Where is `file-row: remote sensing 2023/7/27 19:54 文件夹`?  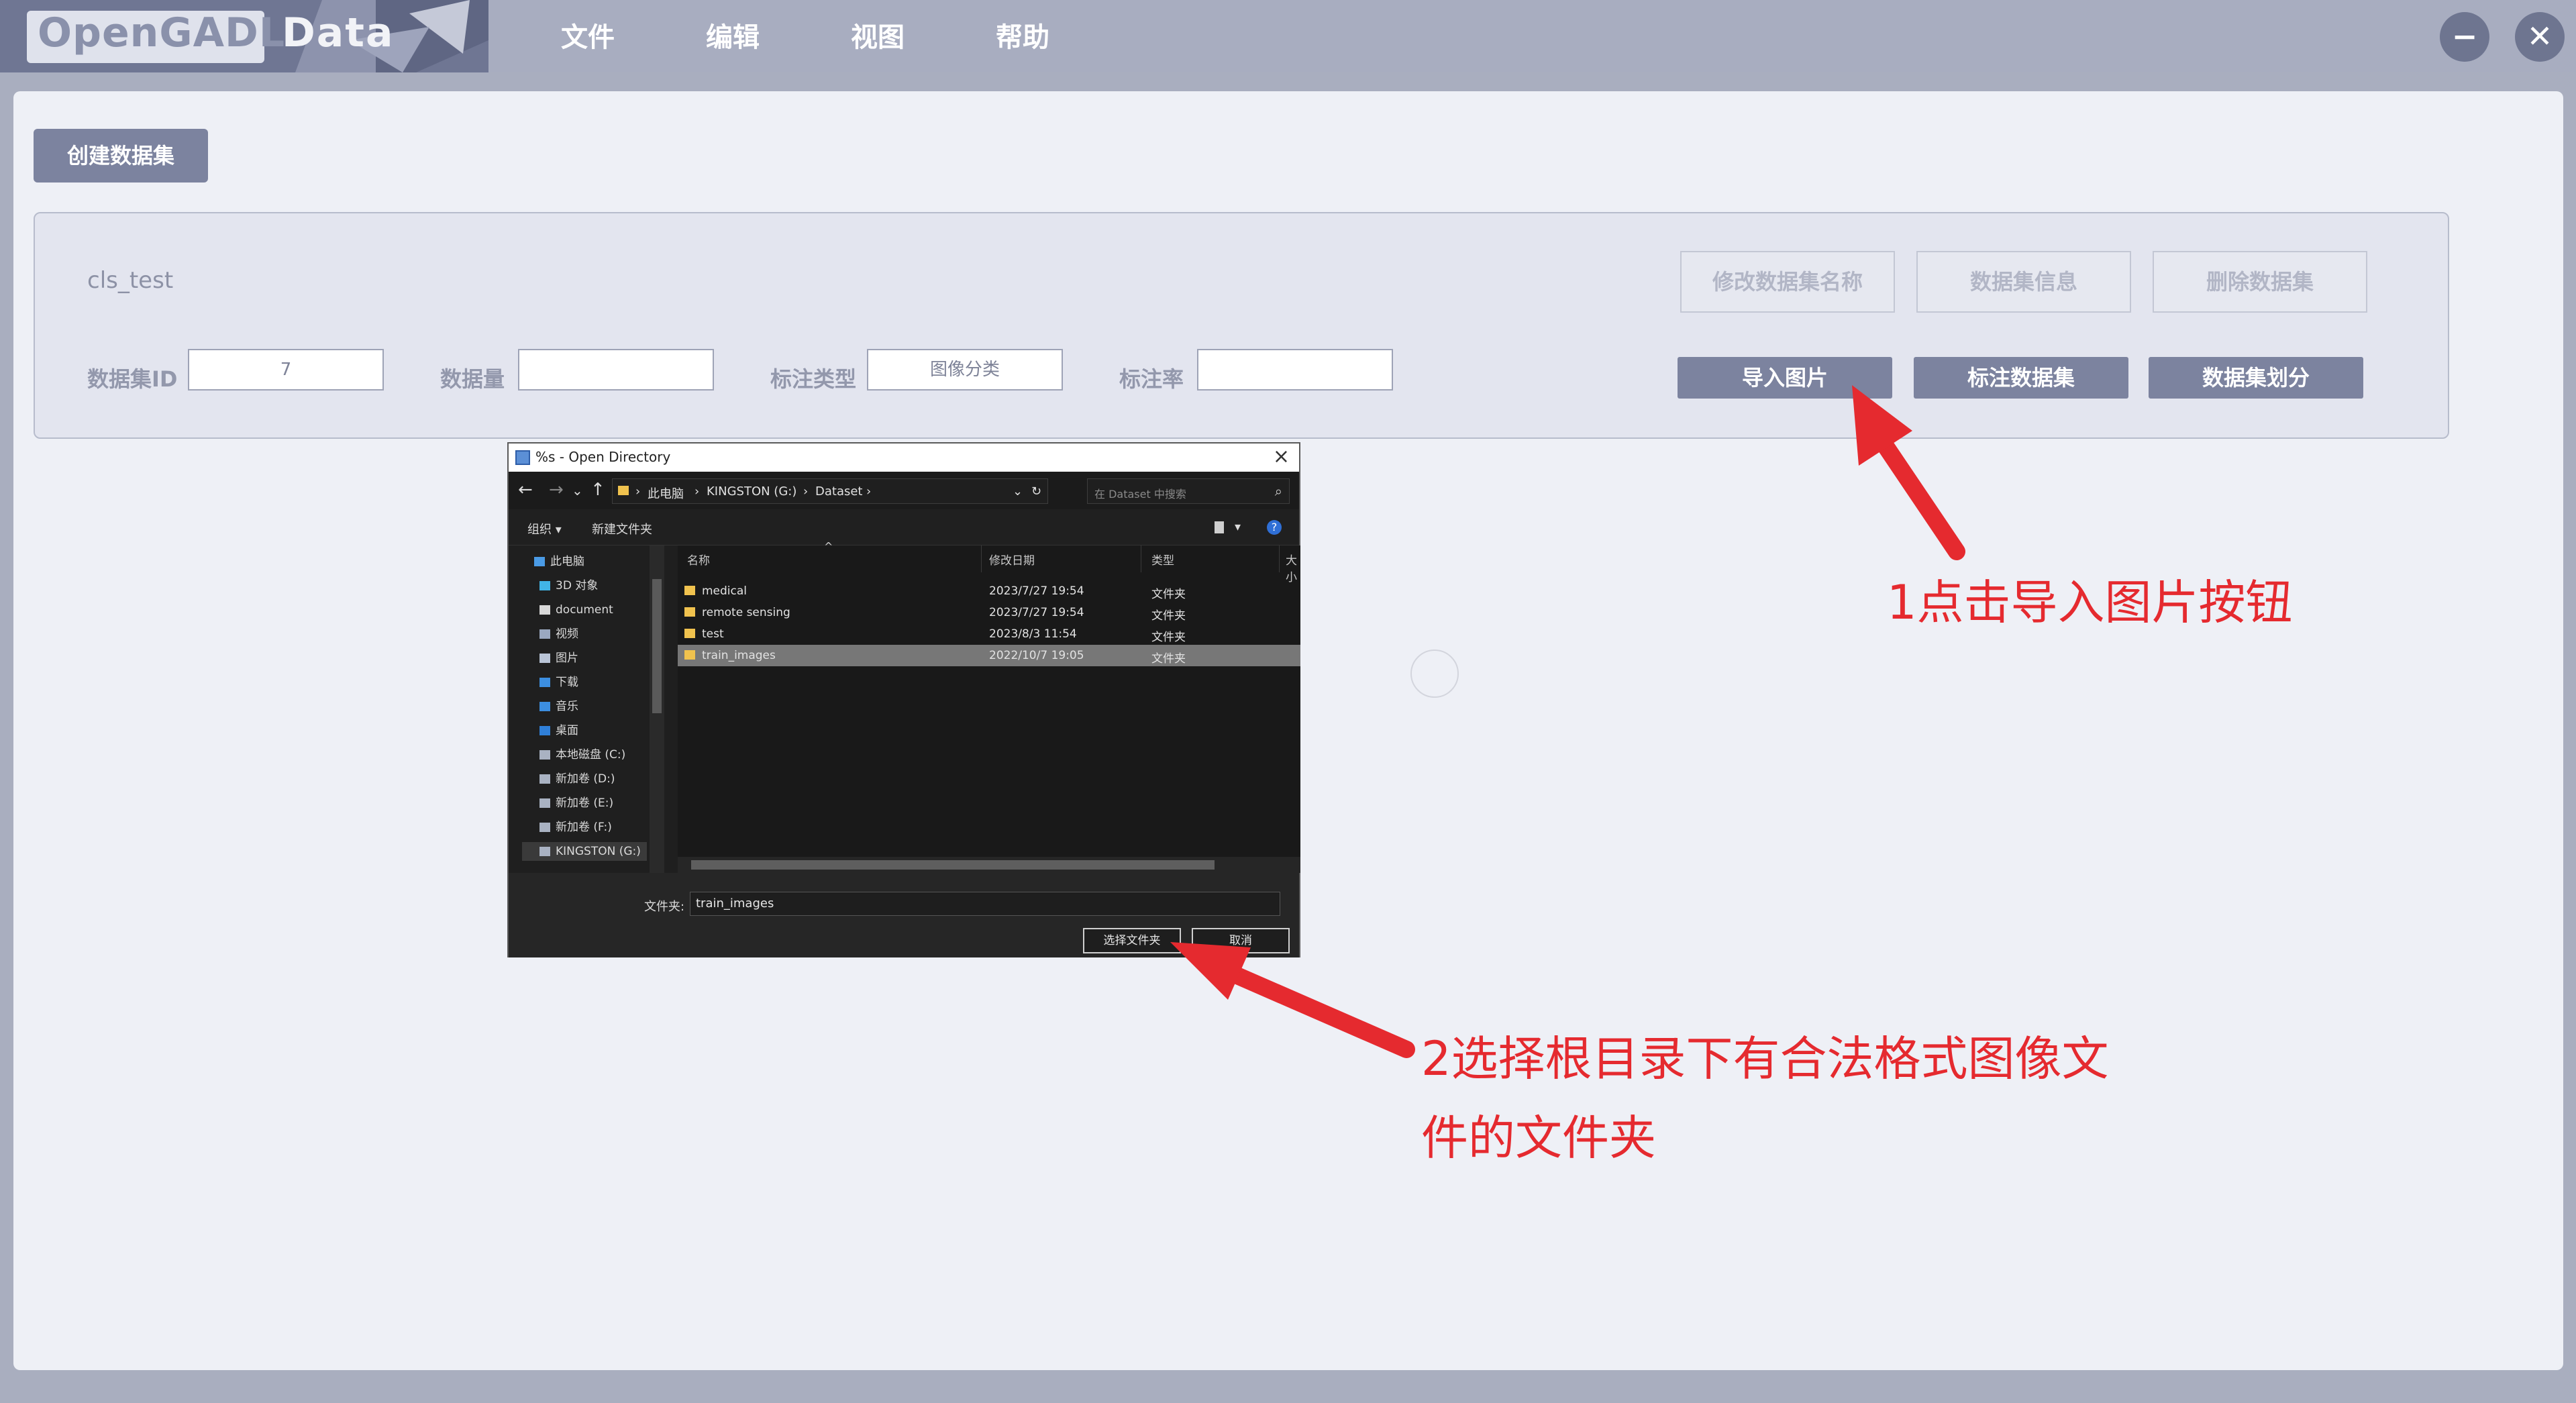
file-row: remote sensing 2023/7/27 19:54 文件夹 is located at coordinates (989, 613).